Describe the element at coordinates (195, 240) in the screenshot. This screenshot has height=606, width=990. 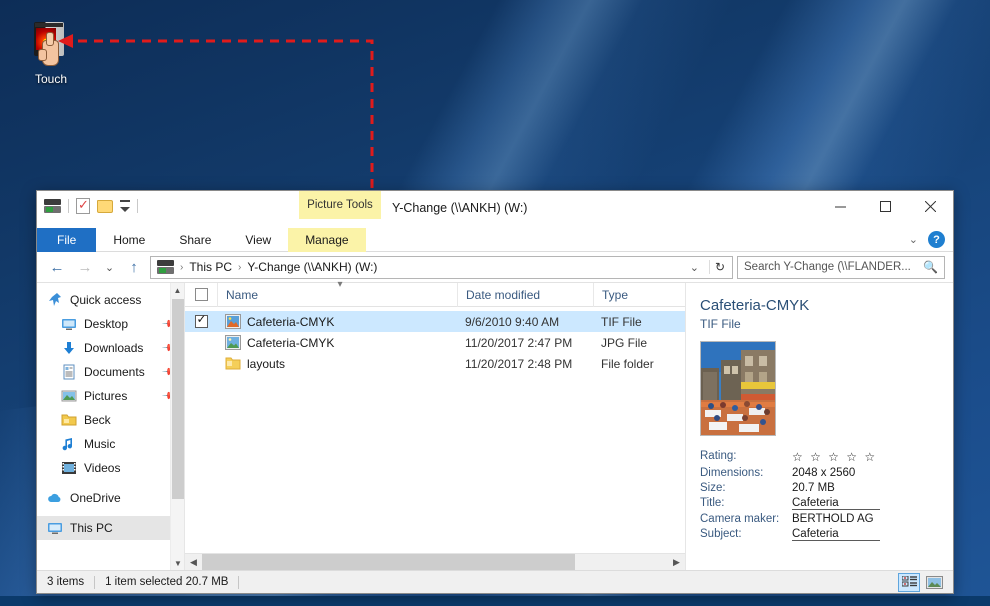
I see `tab-share: Share` at that location.